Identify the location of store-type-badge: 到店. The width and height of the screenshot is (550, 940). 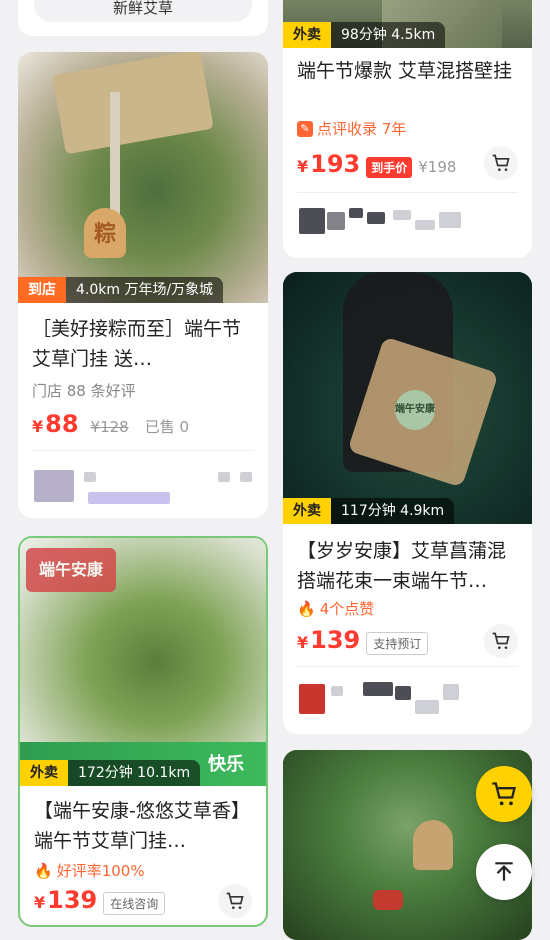
(42, 290).